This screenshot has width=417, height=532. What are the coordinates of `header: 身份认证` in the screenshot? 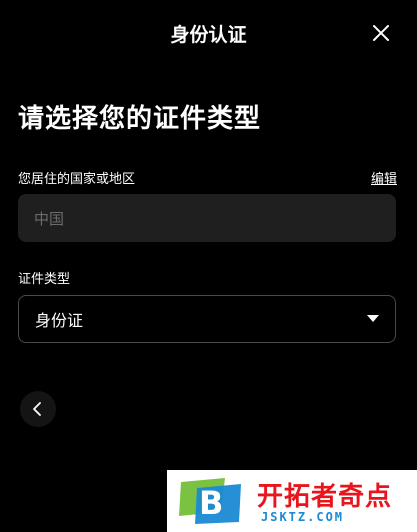 It's located at (208, 32).